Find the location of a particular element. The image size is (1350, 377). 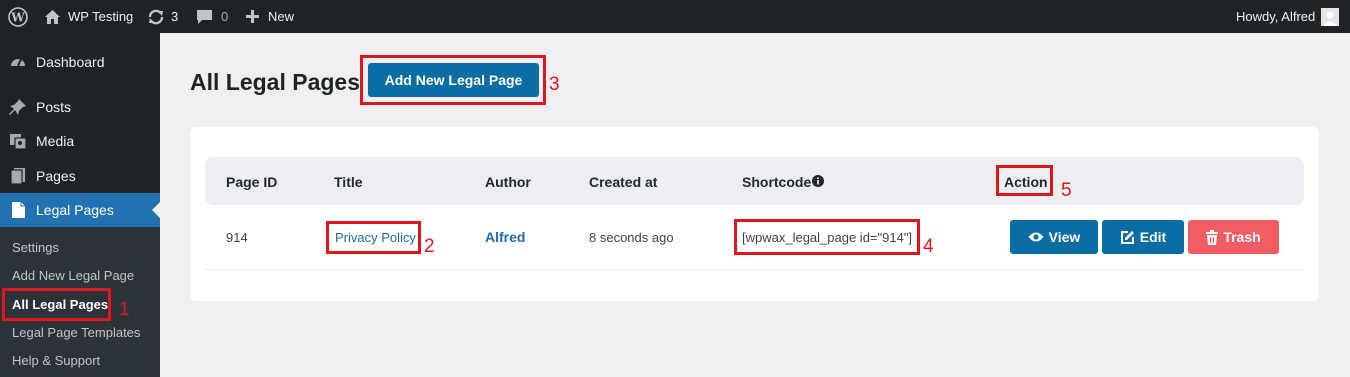

author-link: Alfred is located at coordinates (505, 237).